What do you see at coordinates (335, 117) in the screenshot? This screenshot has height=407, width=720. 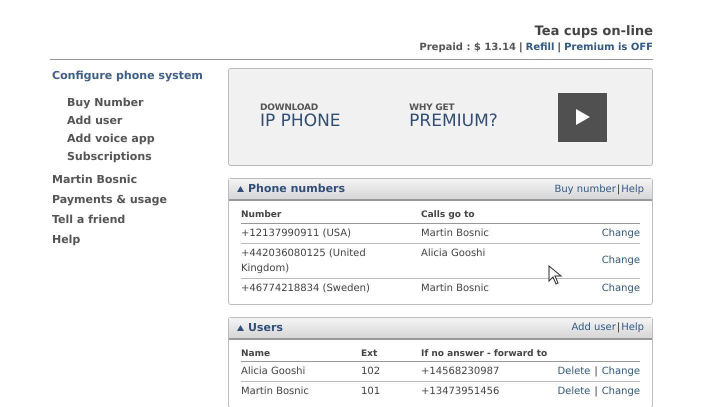 I see `promo-link: DOWNLOAD IP PHONE` at bounding box center [335, 117].